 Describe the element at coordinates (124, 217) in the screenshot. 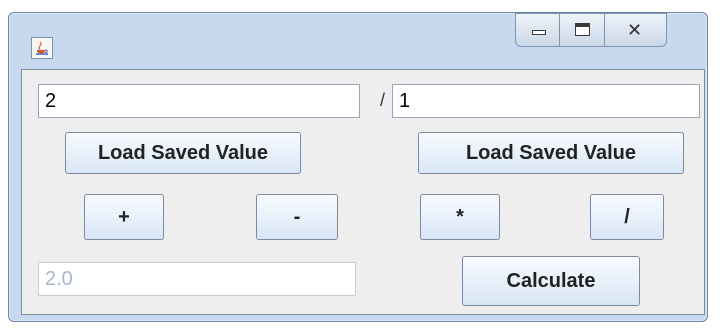

I see `plus-button: +` at that location.